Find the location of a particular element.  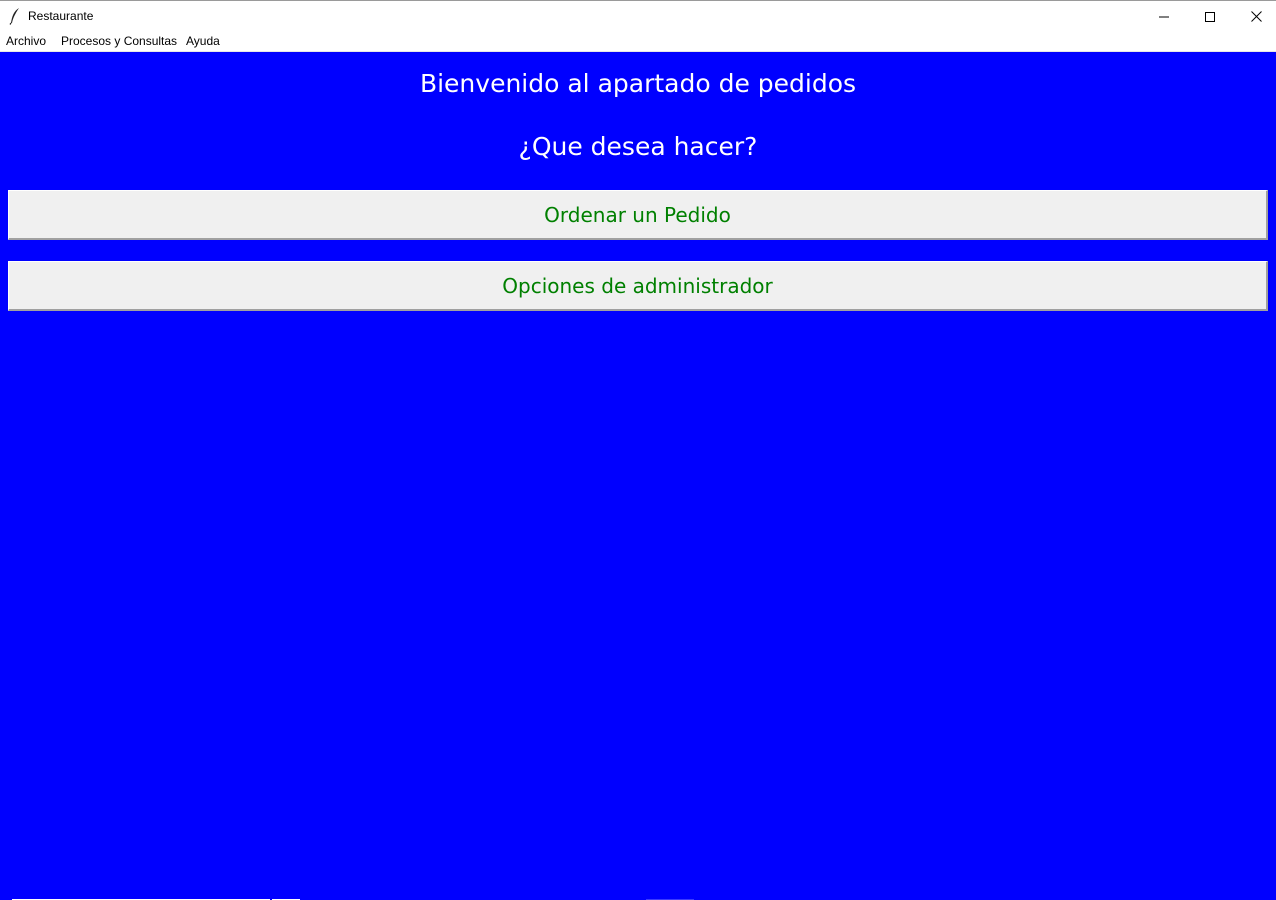

menu-archivo: Archivo is located at coordinates (26, 41).